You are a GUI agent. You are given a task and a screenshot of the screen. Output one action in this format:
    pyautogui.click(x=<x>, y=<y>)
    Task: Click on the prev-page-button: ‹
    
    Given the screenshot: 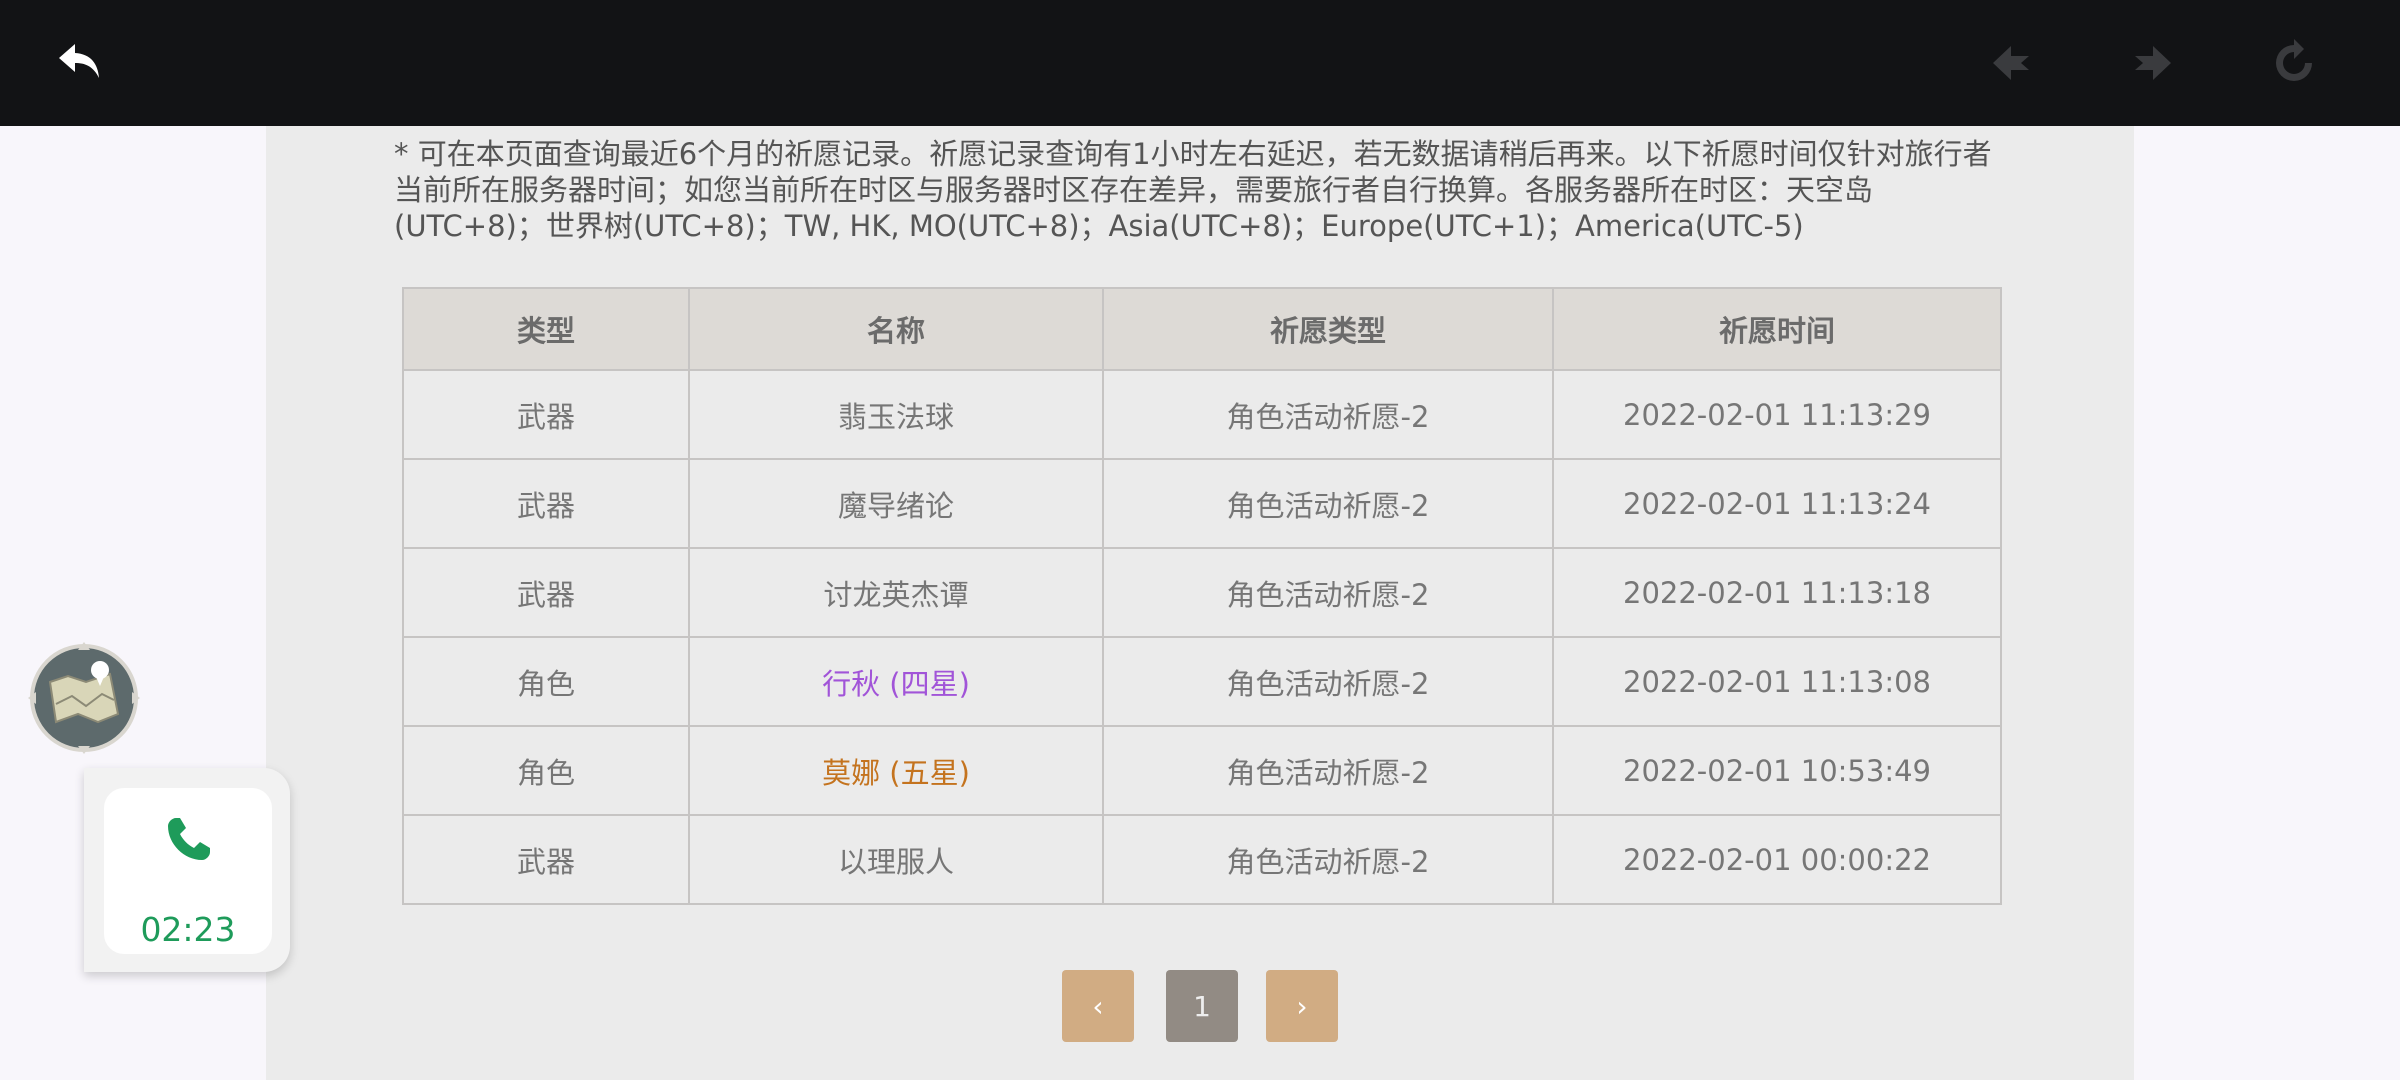 What is the action you would take?
    pyautogui.click(x=1098, y=1006)
    